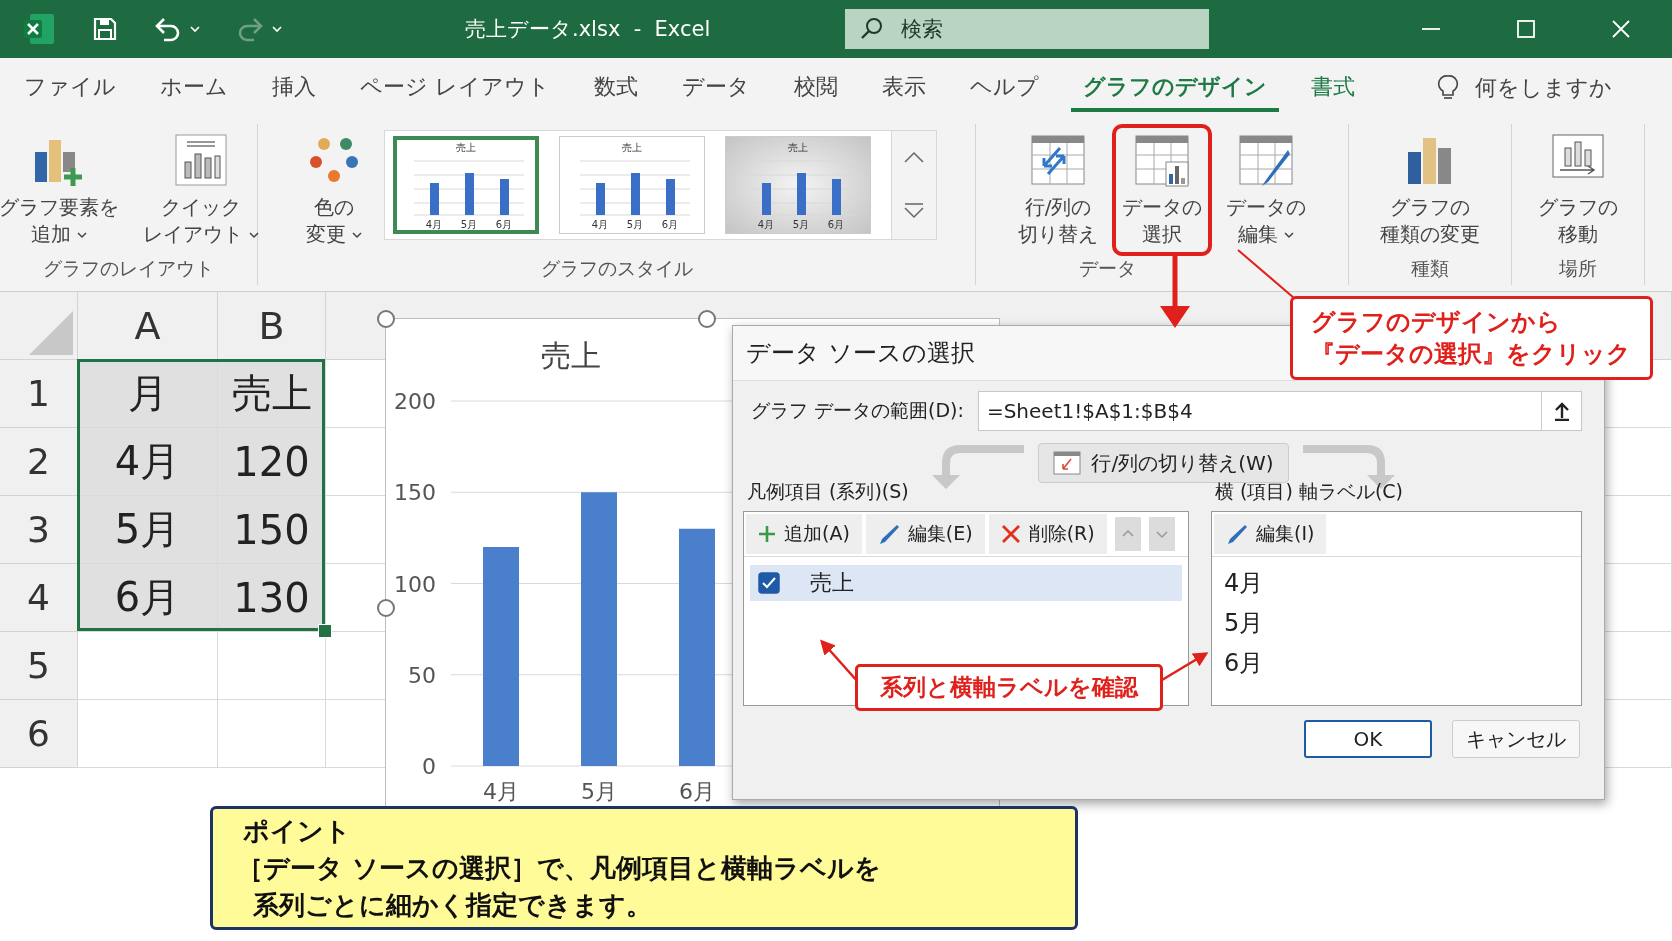 Image resolution: width=1672 pixels, height=941 pixels. What do you see at coordinates (38, 665) in the screenshot?
I see `row-header: 5` at bounding box center [38, 665].